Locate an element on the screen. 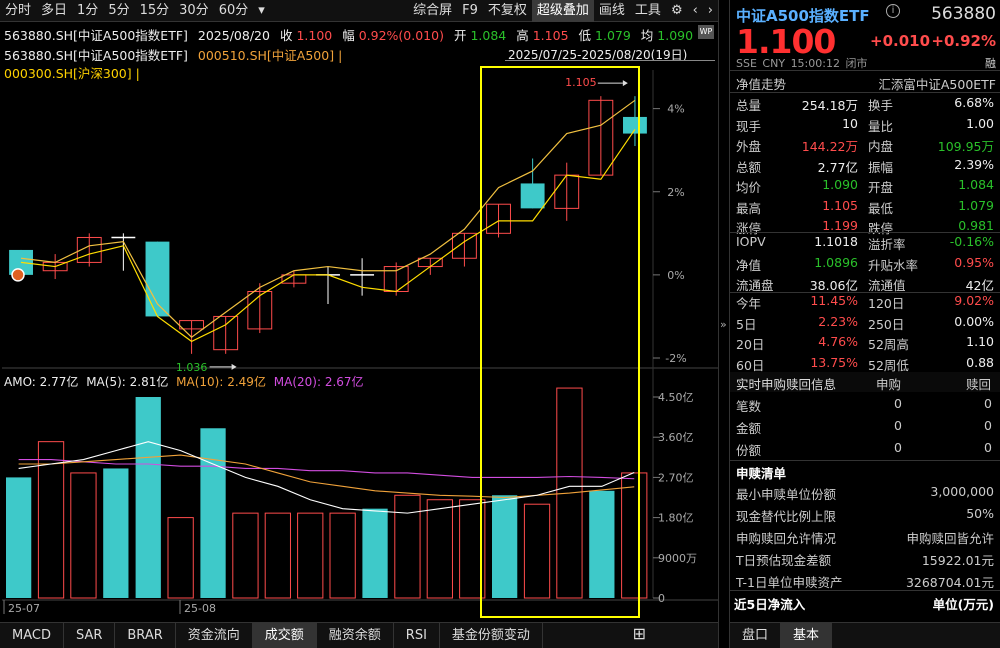 Image resolution: width=1000 pixels, height=648 pixels. tab-sar: SAR is located at coordinates (90, 635).